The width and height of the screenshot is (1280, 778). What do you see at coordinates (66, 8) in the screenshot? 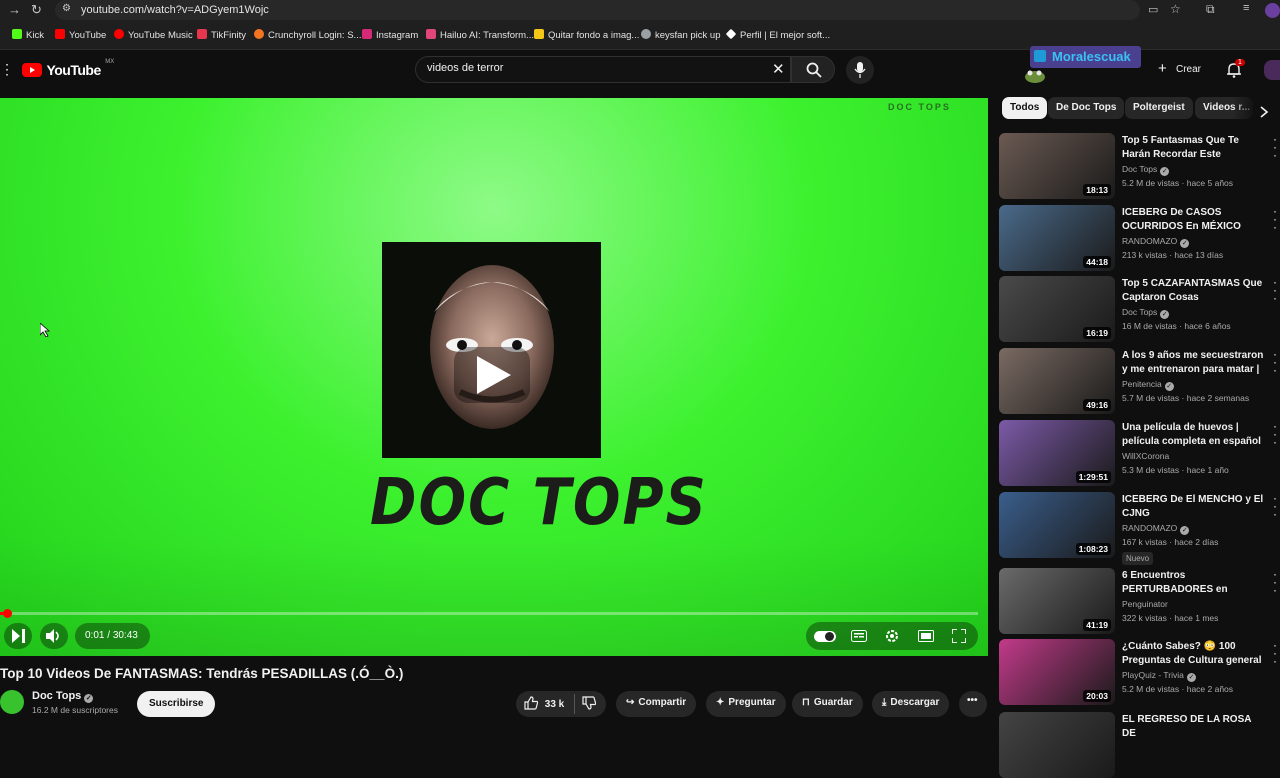
I see `site-info-icon: ⚙` at bounding box center [66, 8].